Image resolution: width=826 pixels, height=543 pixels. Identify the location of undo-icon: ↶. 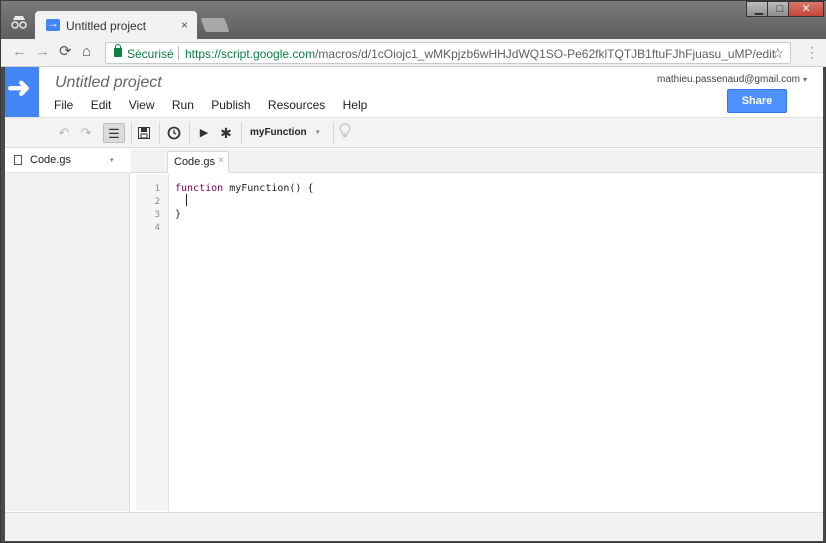
(64, 133).